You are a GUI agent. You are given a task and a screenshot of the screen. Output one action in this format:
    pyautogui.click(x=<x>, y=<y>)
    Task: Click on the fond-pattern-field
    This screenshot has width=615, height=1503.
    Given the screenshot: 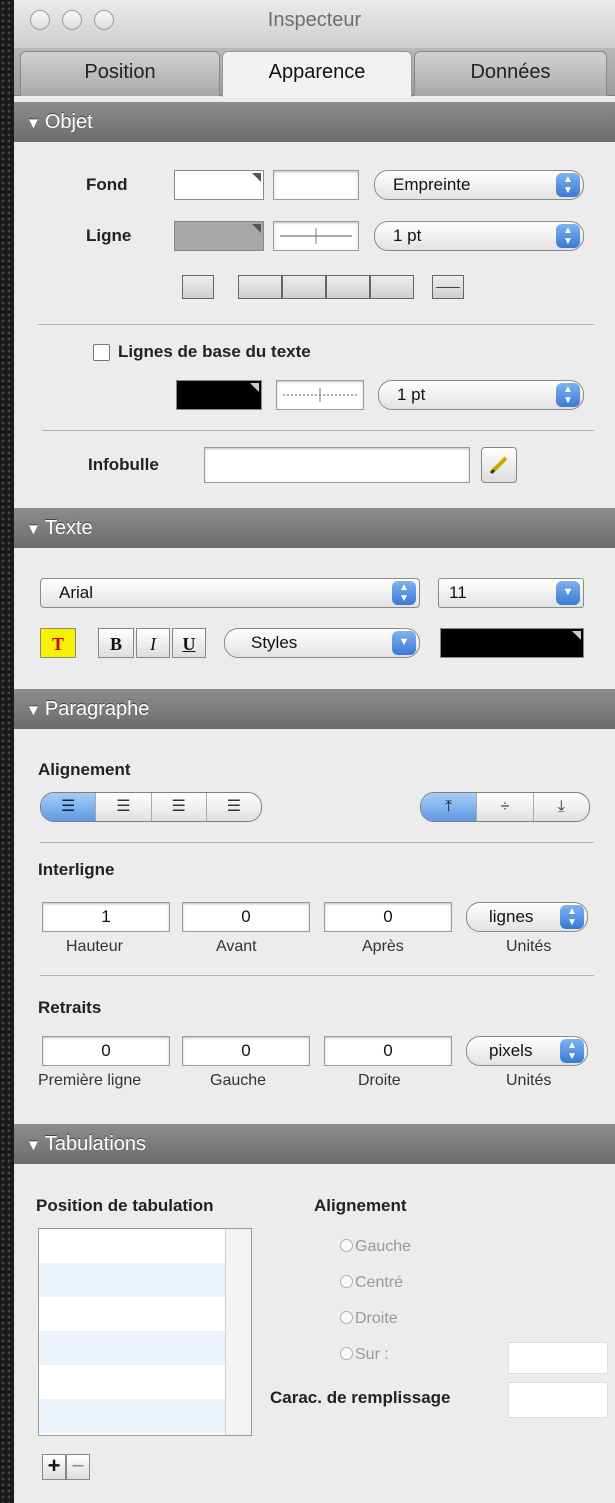 What is the action you would take?
    pyautogui.click(x=316, y=185)
    